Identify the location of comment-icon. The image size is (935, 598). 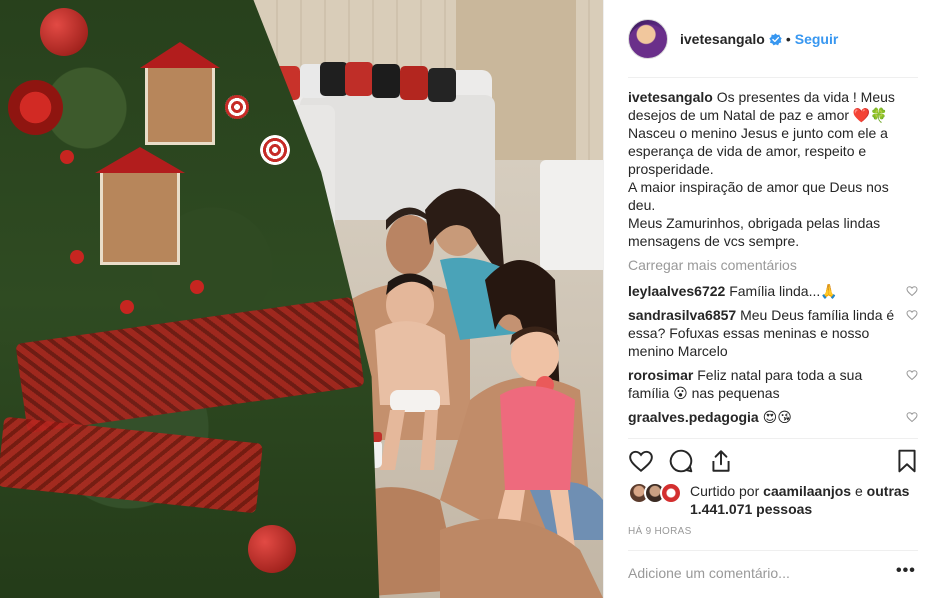
(681, 461).